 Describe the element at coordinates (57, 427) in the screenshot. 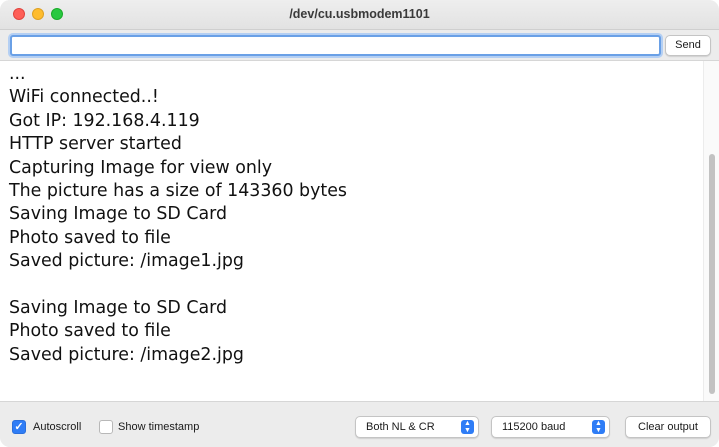

I see `autoscroll-label: Autoscroll` at that location.